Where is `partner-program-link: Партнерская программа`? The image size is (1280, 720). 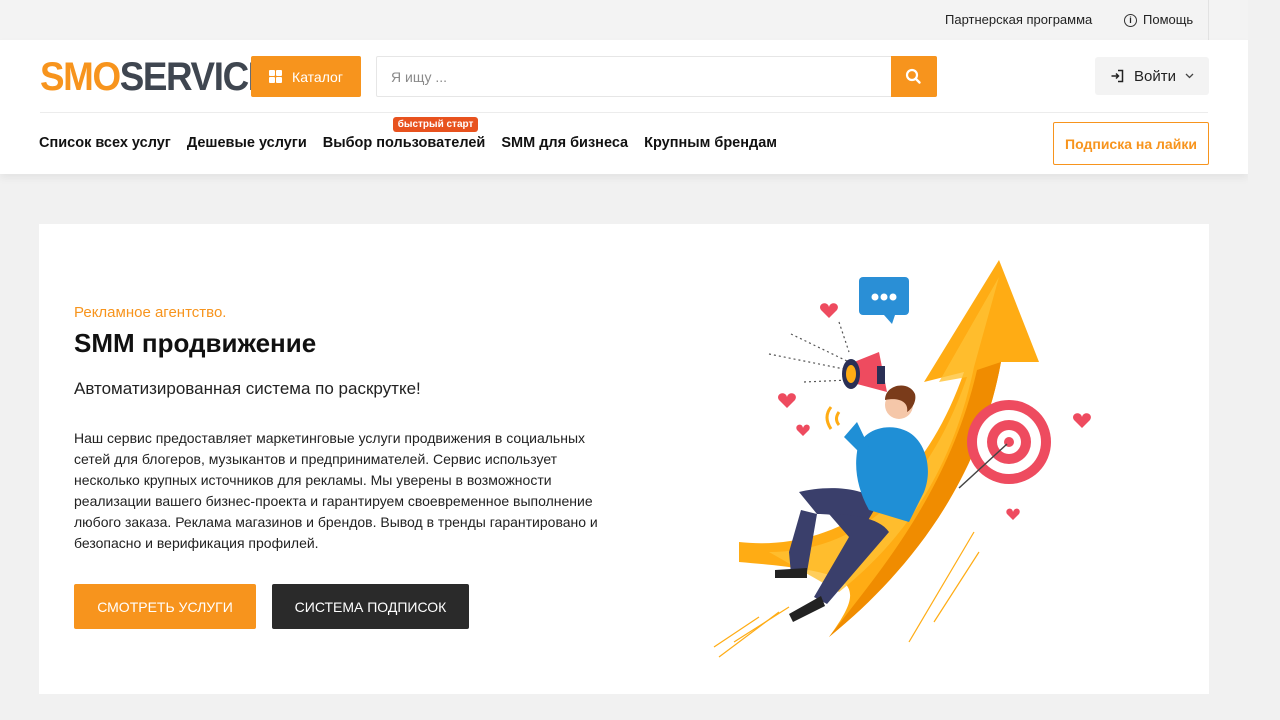 partner-program-link: Партнерская программа is located at coordinates (1018, 20).